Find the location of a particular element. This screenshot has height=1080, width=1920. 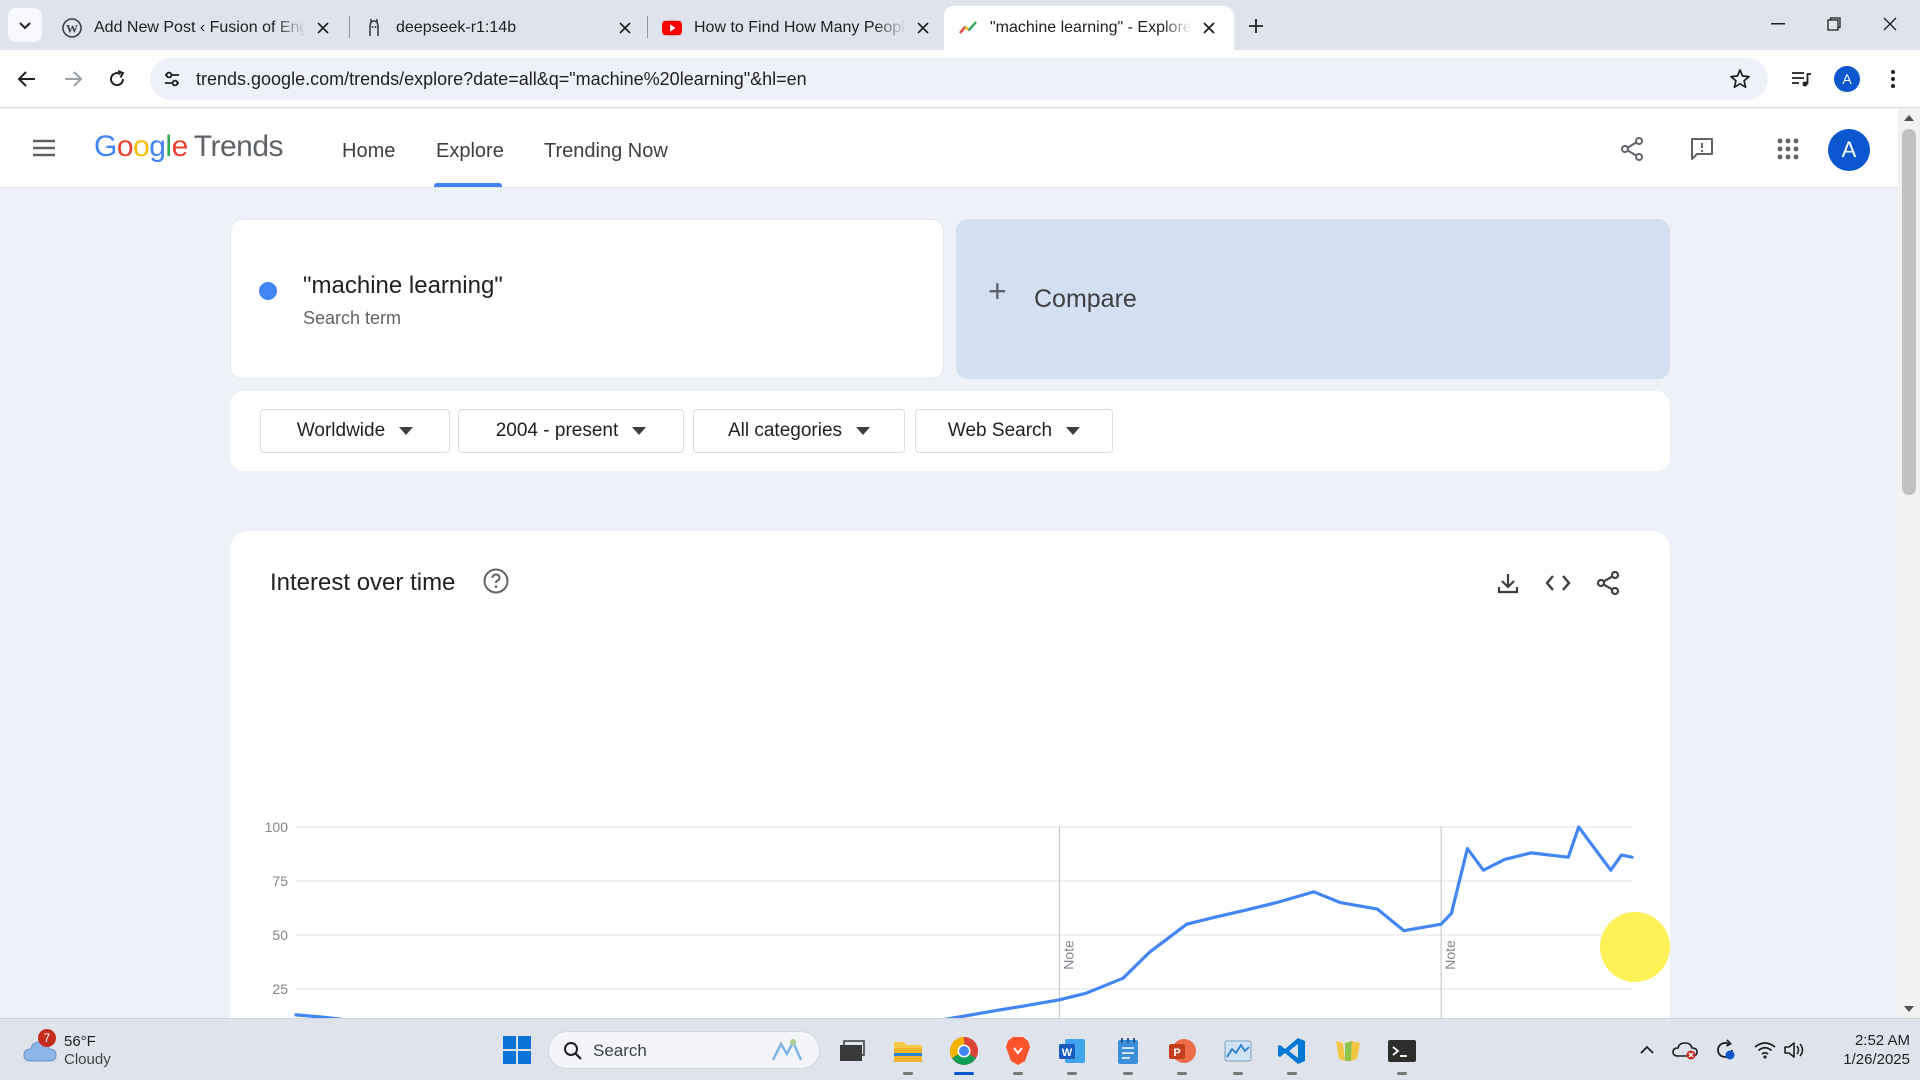

tab-title: How to Find How Many People Searched is located at coordinates (800, 27).